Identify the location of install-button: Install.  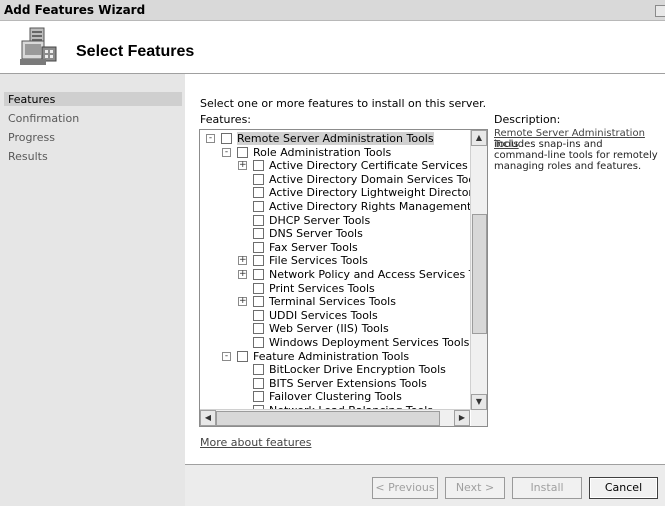
(547, 488).